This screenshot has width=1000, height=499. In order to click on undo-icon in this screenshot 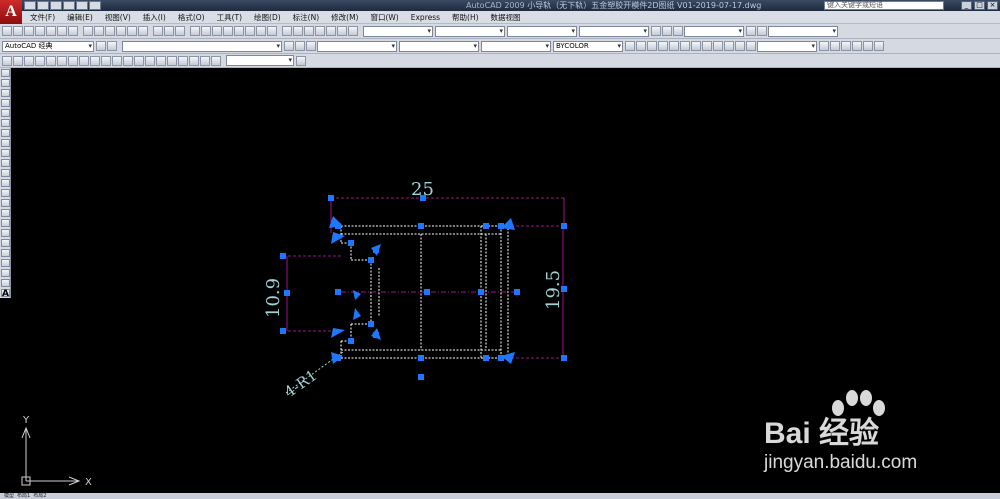, I will do `click(82, 5)`.